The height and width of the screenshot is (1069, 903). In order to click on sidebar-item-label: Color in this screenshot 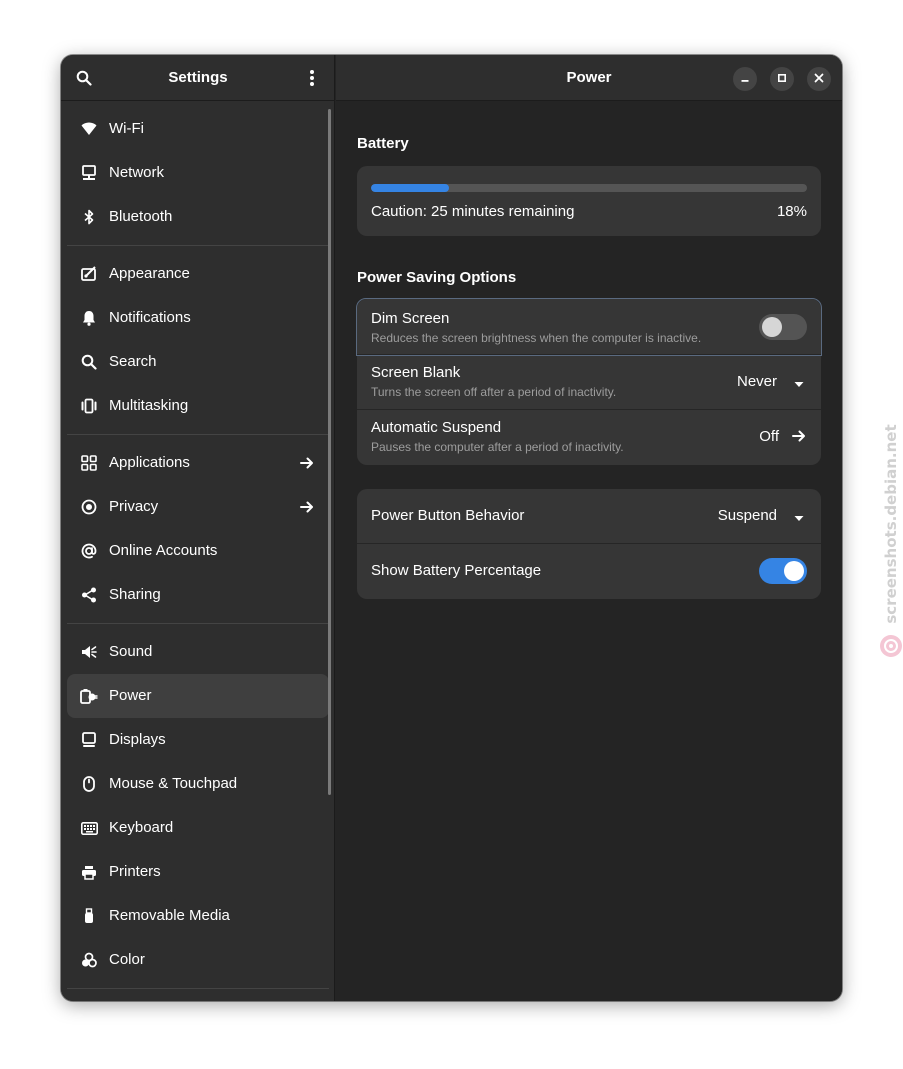, I will do `click(127, 959)`.